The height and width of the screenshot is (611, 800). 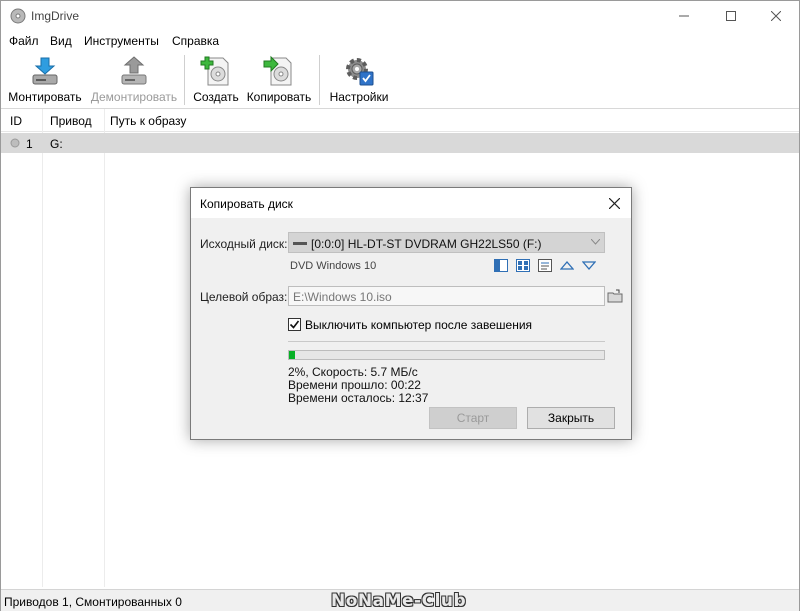 I want to click on menu-file: Файл, so click(x=24, y=41).